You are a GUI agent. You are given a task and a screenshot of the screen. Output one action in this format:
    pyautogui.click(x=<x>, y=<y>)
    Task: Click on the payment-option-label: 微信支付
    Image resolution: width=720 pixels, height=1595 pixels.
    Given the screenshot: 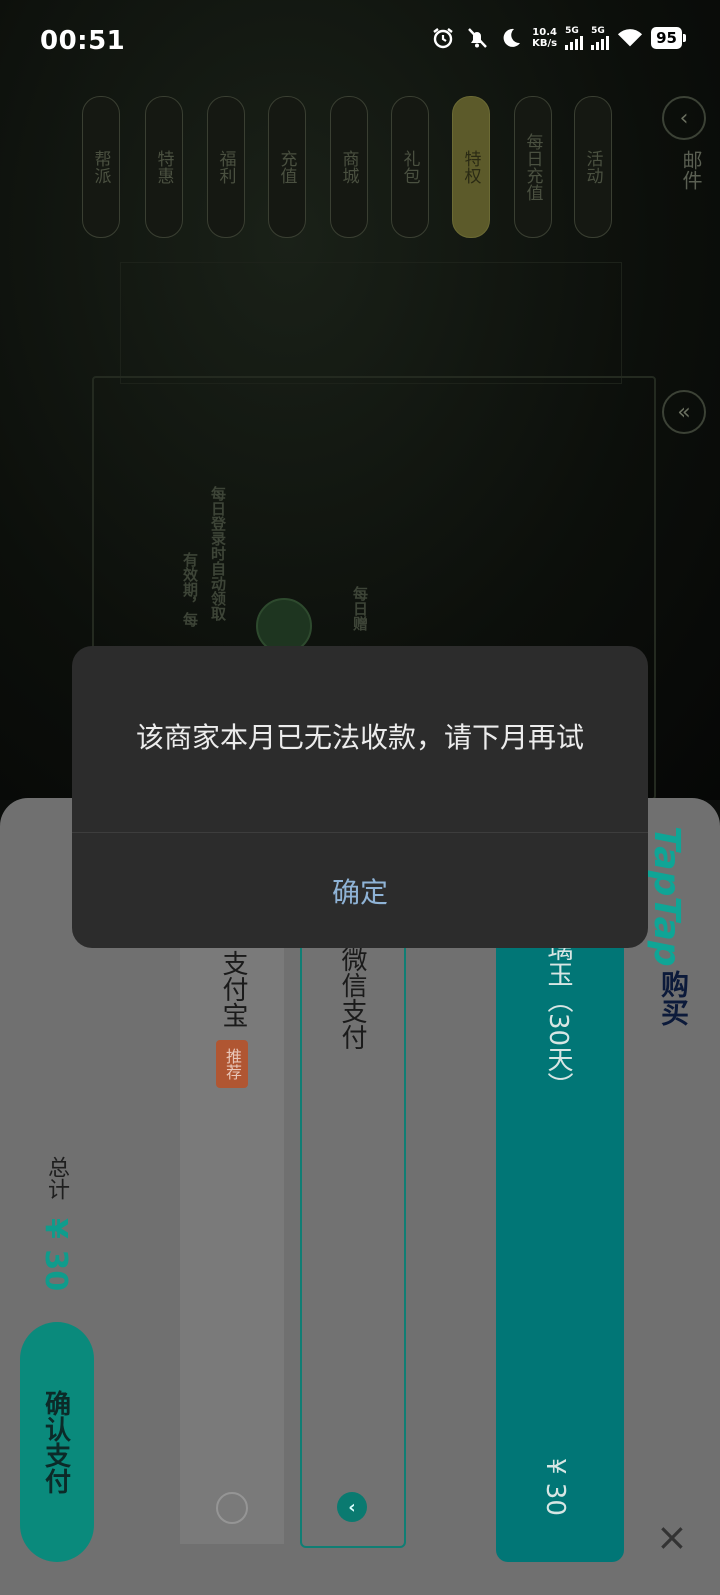 What is the action you would take?
    pyautogui.click(x=352, y=998)
    